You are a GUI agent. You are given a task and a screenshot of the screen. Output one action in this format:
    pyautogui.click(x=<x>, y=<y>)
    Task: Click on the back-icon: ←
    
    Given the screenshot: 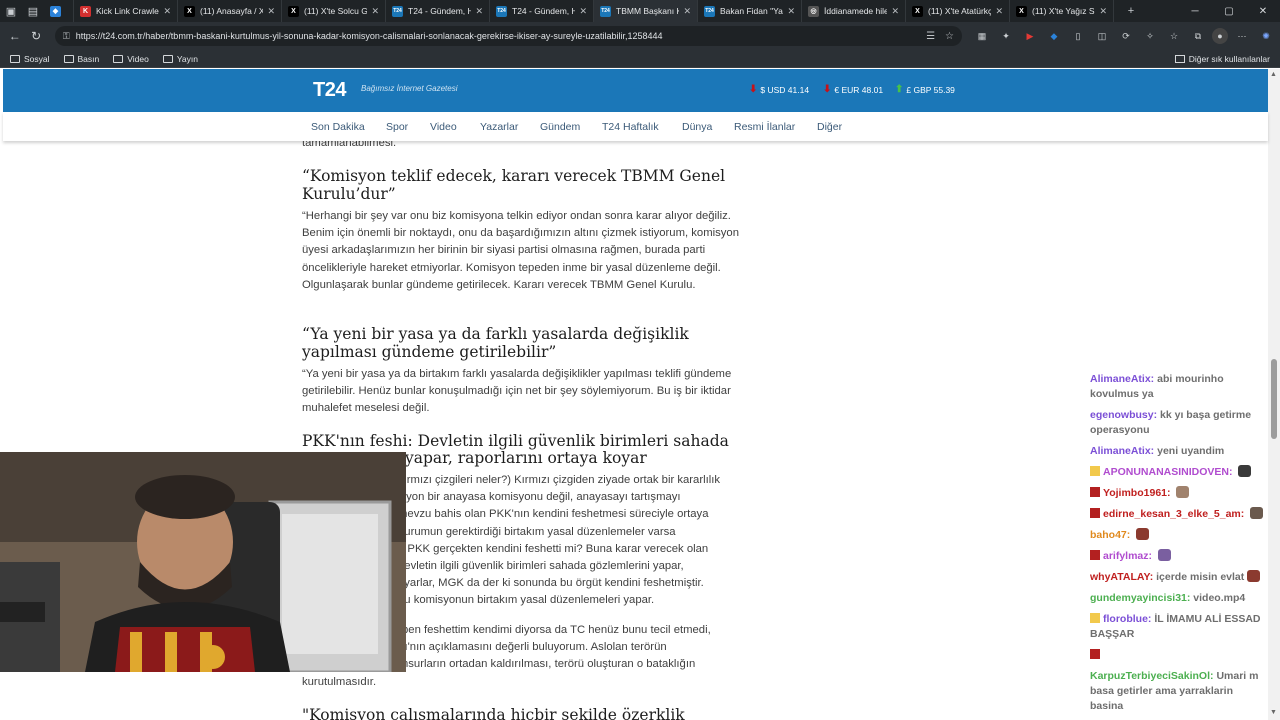 What is the action you would take?
    pyautogui.click(x=14, y=36)
    